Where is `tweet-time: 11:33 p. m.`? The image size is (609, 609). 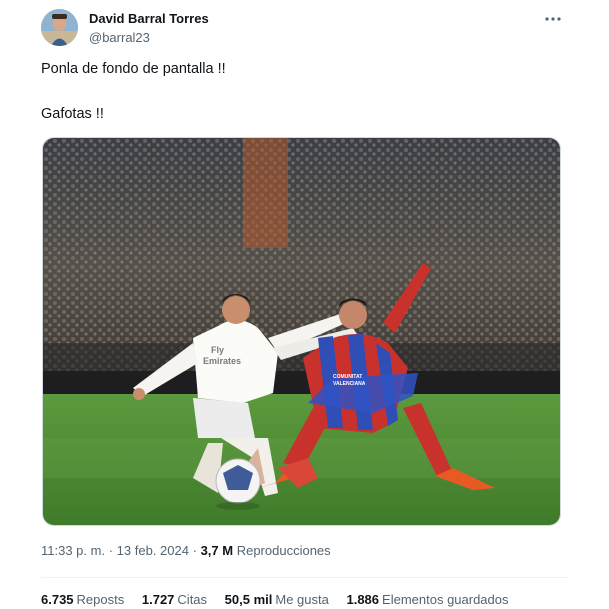 tweet-time: 11:33 p. m. is located at coordinates (73, 550).